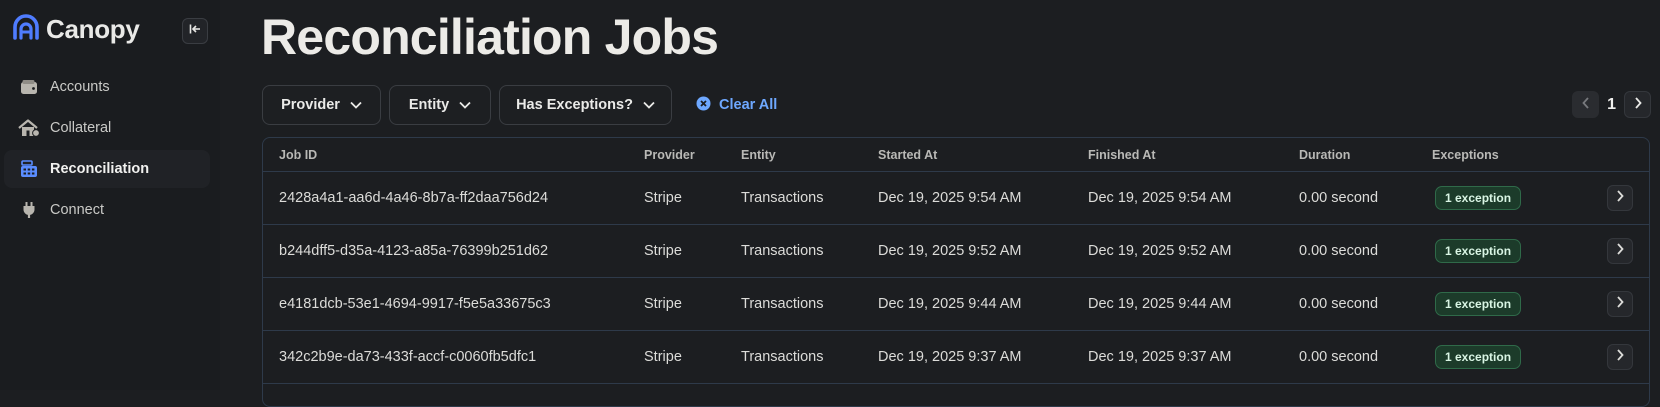  I want to click on collapse-sidebar-button, so click(195, 31).